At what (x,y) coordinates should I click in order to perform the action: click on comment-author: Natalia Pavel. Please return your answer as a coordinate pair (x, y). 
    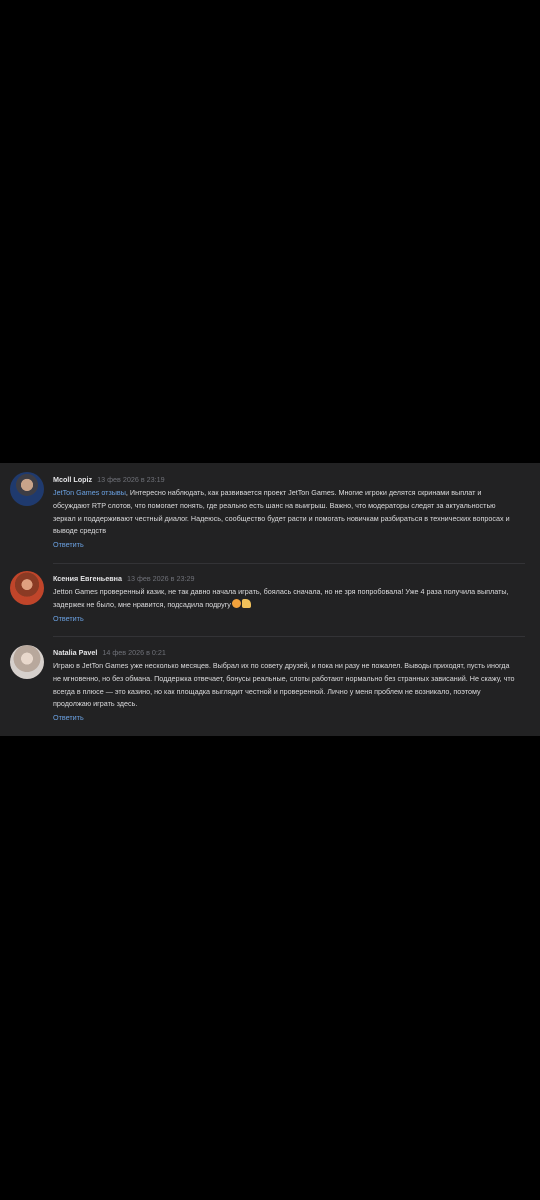
    Looking at the image, I should click on (75, 652).